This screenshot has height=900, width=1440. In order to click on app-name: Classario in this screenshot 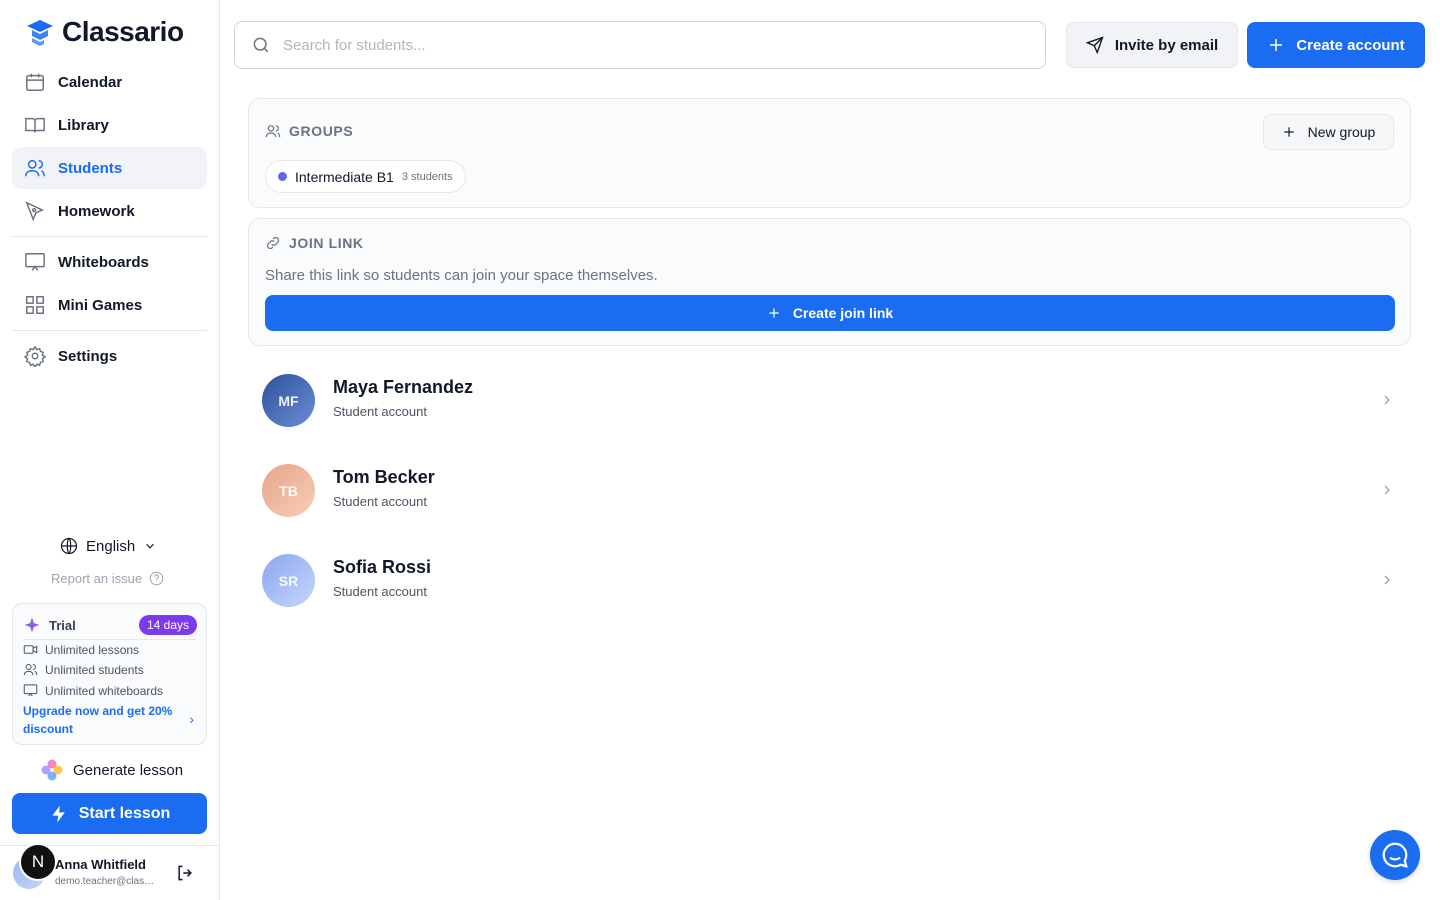, I will do `click(123, 31)`.